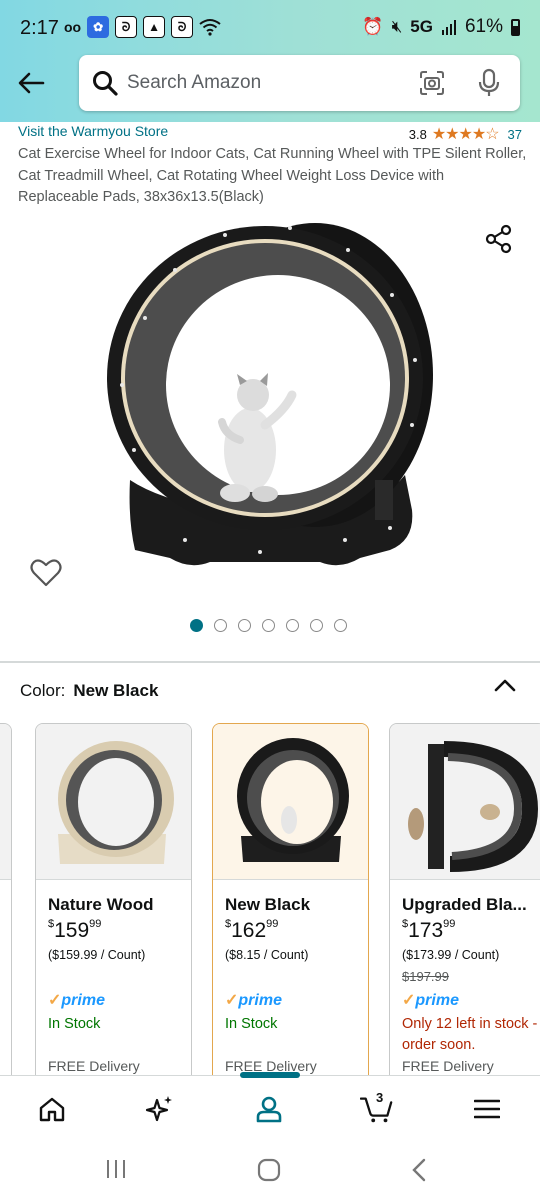 The width and height of the screenshot is (540, 1200). What do you see at coordinates (116, 1169) in the screenshot?
I see `recent-apps-icon` at bounding box center [116, 1169].